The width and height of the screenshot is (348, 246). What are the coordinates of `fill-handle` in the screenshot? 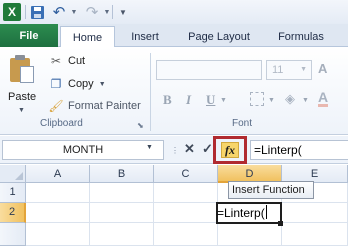 It's located at (280, 223).